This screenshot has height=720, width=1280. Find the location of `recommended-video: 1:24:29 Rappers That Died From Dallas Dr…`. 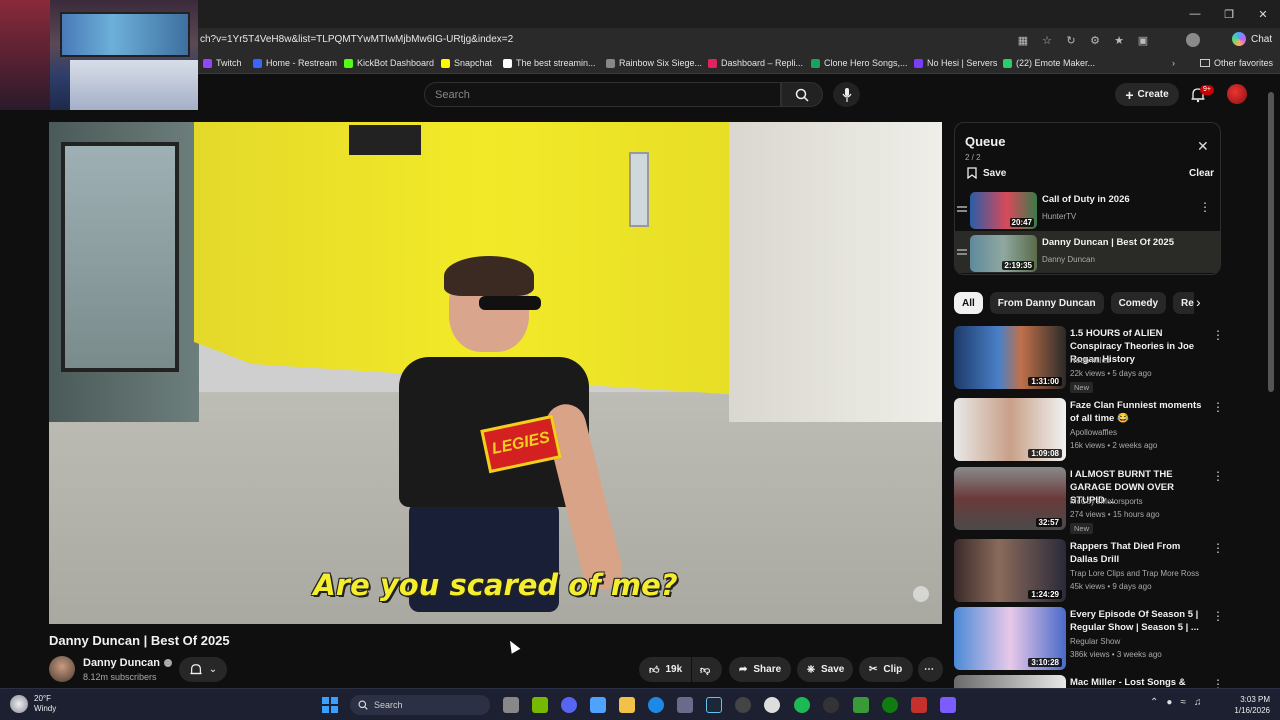

recommended-video: 1:24:29 Rappers That Died From Dallas Dr… is located at coordinates (1089, 571).